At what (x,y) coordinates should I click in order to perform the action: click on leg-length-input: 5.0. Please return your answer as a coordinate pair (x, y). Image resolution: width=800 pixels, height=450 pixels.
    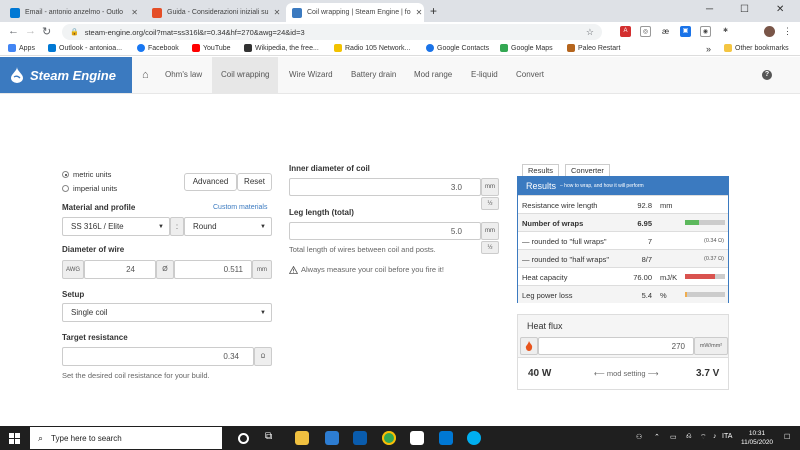
    Looking at the image, I should click on (385, 231).